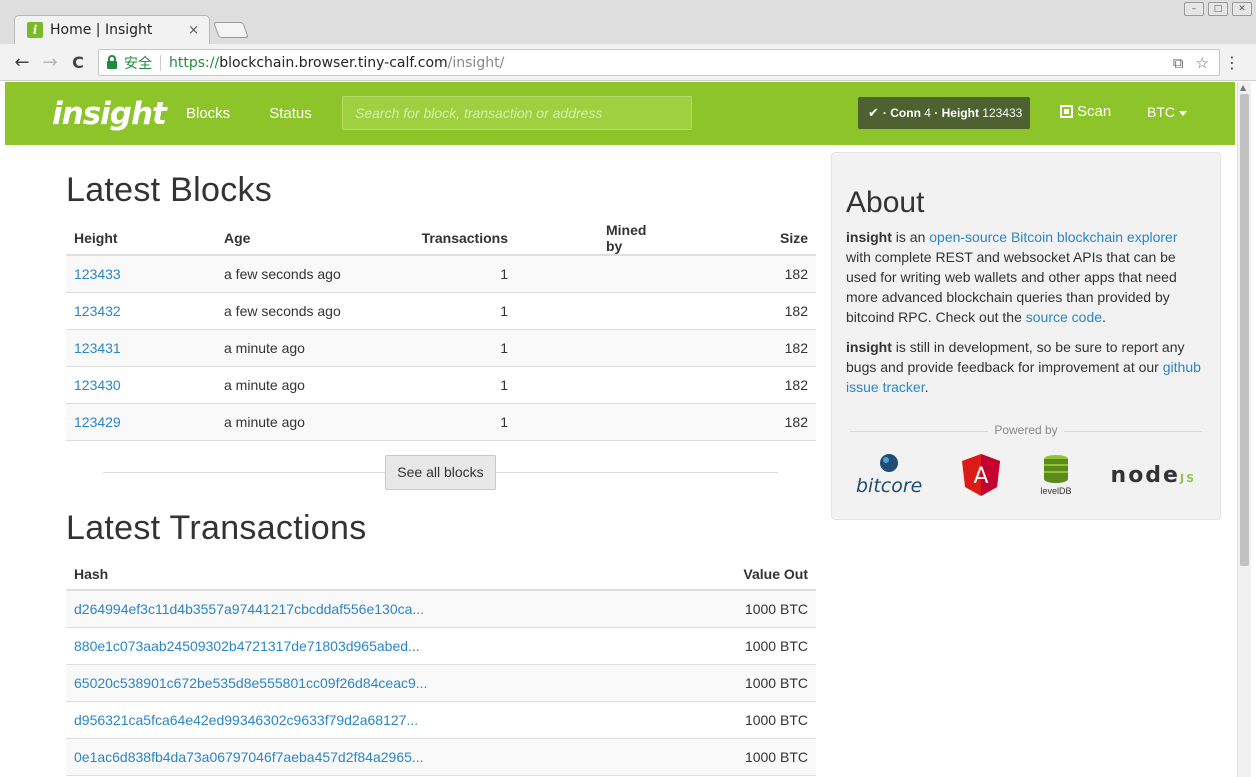 Image resolution: width=1256 pixels, height=777 pixels. I want to click on block-height-link: 123432, so click(97, 311).